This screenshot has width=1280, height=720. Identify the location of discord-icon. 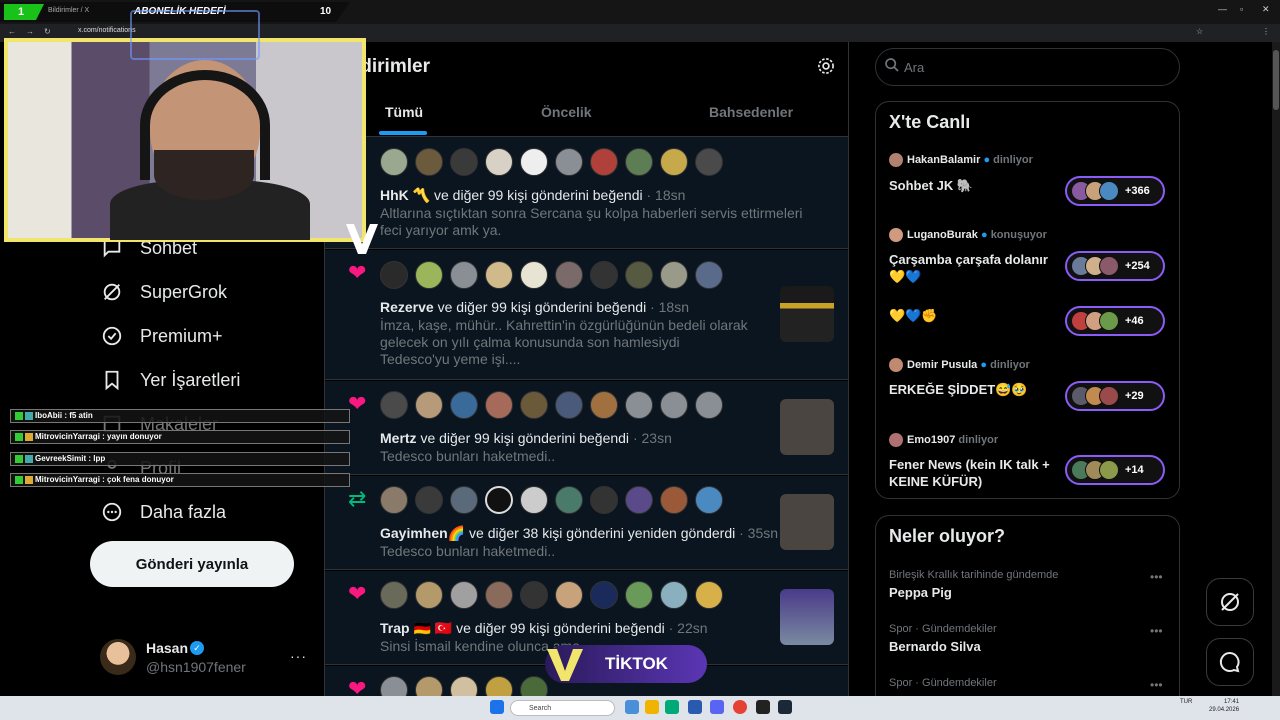
(717, 707).